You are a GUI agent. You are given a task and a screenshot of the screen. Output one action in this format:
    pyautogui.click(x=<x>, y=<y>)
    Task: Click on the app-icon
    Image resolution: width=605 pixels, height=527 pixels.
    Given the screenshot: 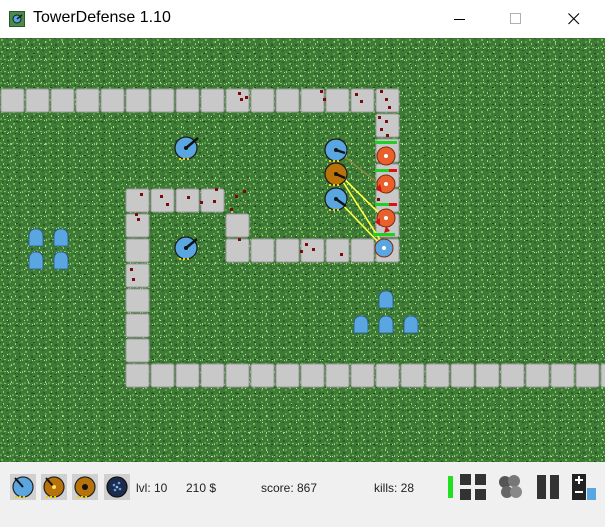 What is the action you would take?
    pyautogui.click(x=17, y=19)
    